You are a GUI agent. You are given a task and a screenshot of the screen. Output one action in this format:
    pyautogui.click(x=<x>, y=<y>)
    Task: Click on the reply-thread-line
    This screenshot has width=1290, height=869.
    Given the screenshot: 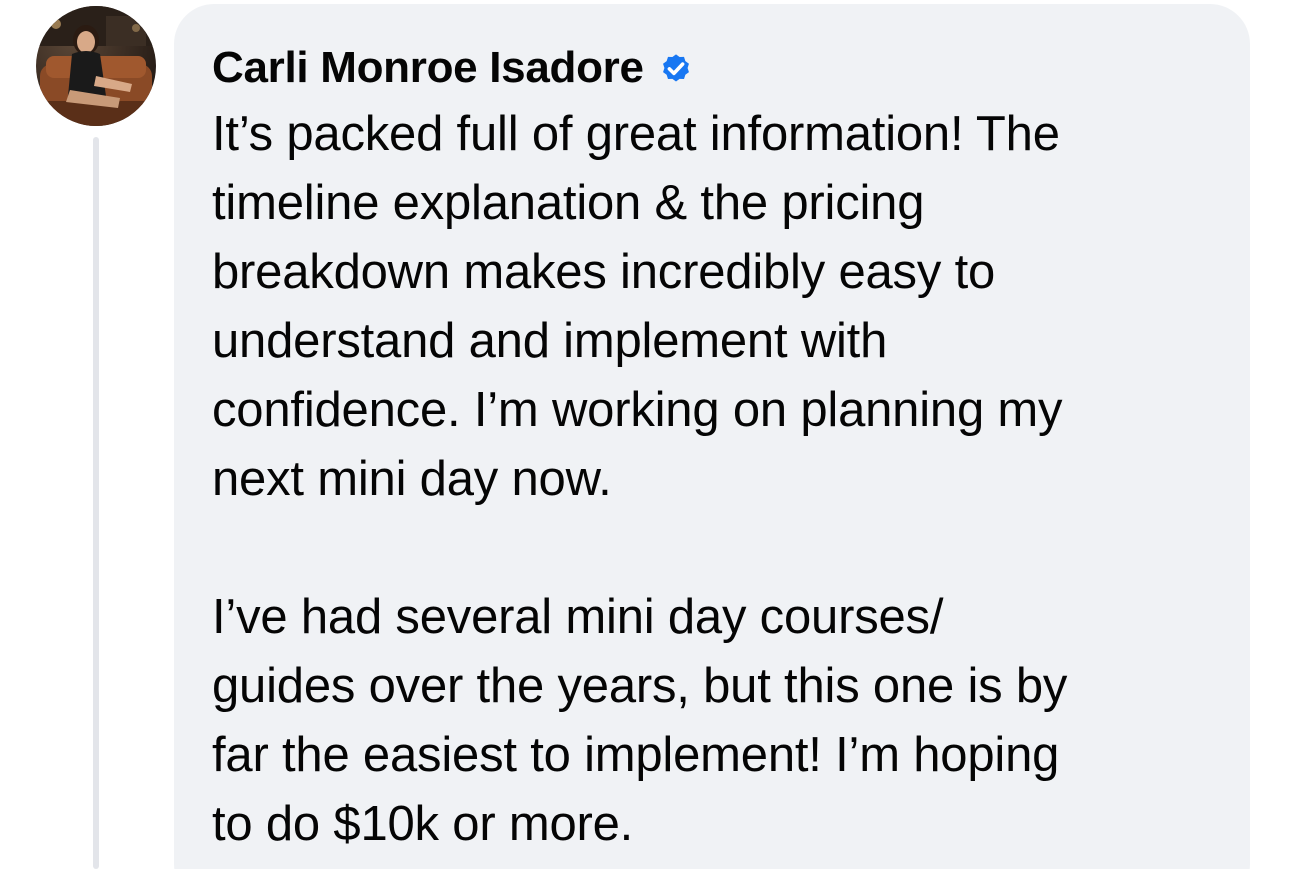 What is the action you would take?
    pyautogui.click(x=96, y=503)
    